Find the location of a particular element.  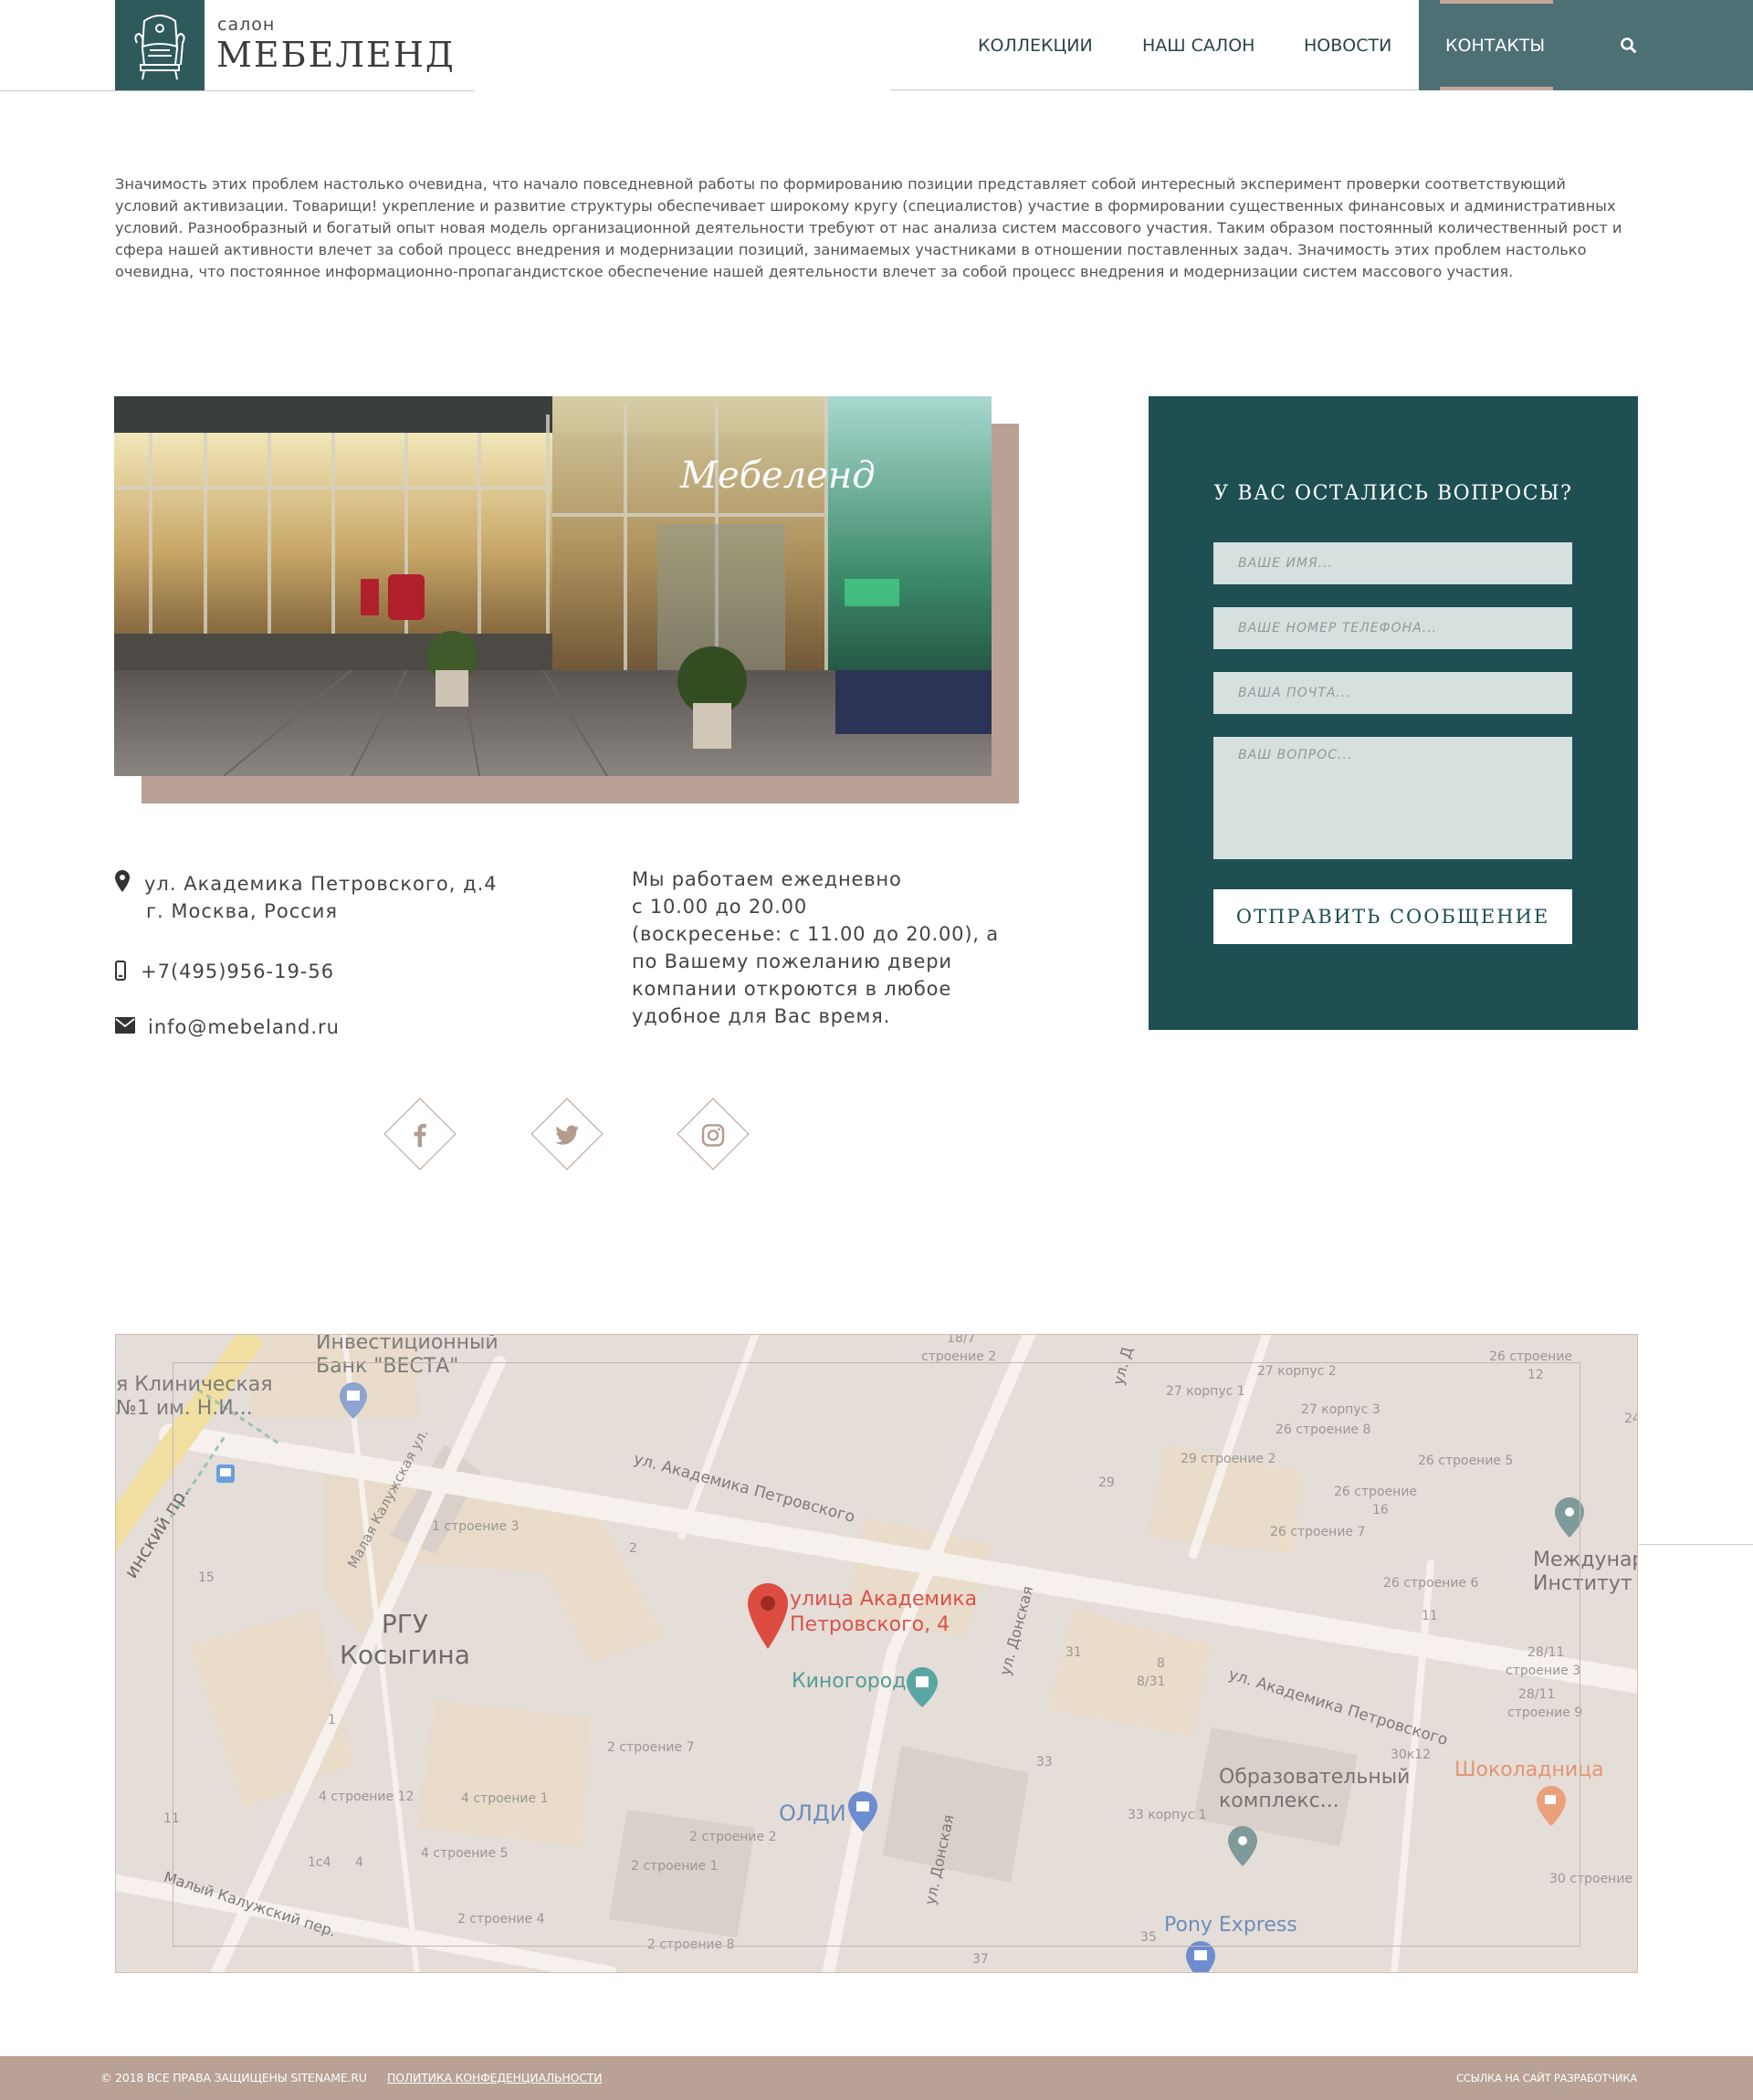

nav-item-collections: КОЛЛЕКЦИИ is located at coordinates (1035, 45).